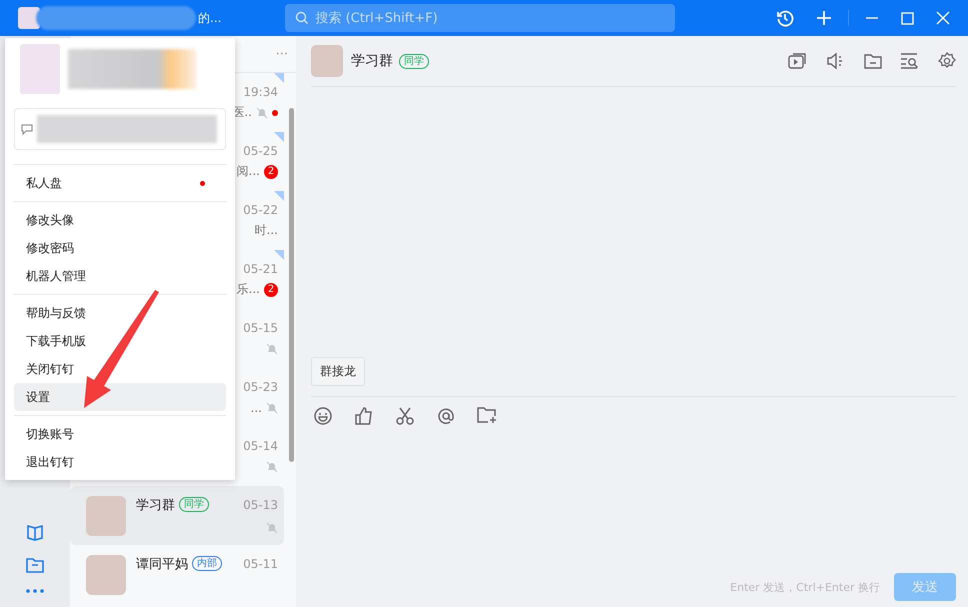  What do you see at coordinates (446, 416) in the screenshot?
I see `at-icon` at bounding box center [446, 416].